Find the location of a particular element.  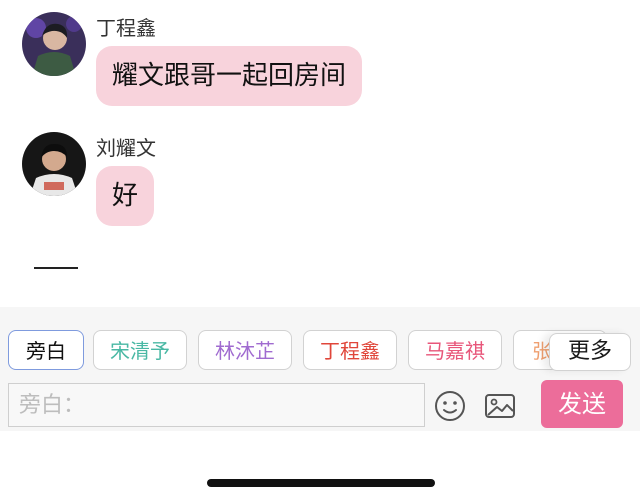

image-icon is located at coordinates (500, 406).